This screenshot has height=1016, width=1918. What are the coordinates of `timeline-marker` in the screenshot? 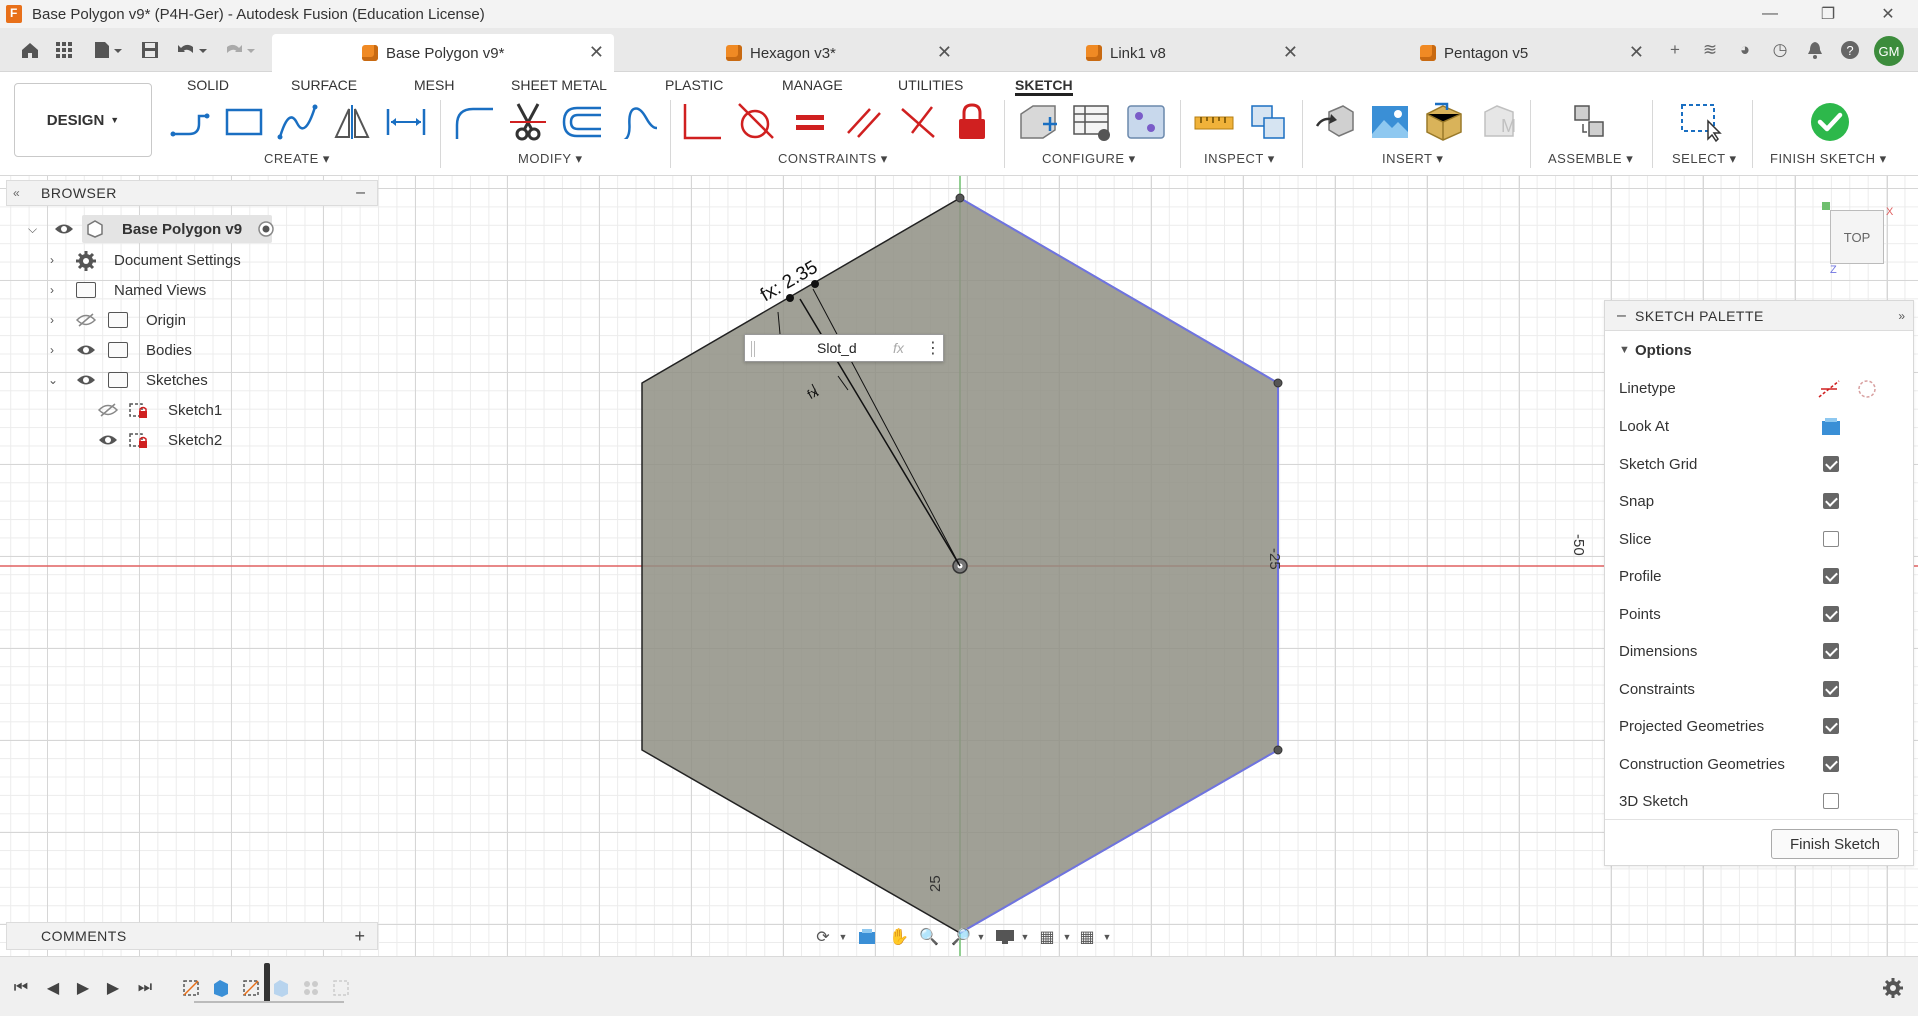 It's located at (267, 983).